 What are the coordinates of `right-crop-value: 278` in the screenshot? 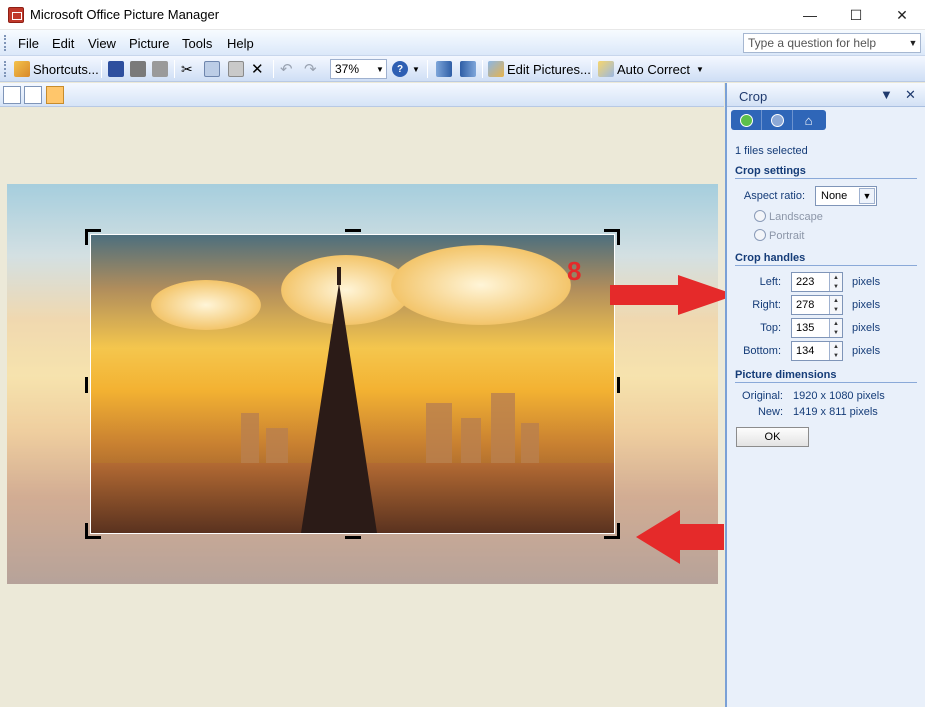 It's located at (805, 305).